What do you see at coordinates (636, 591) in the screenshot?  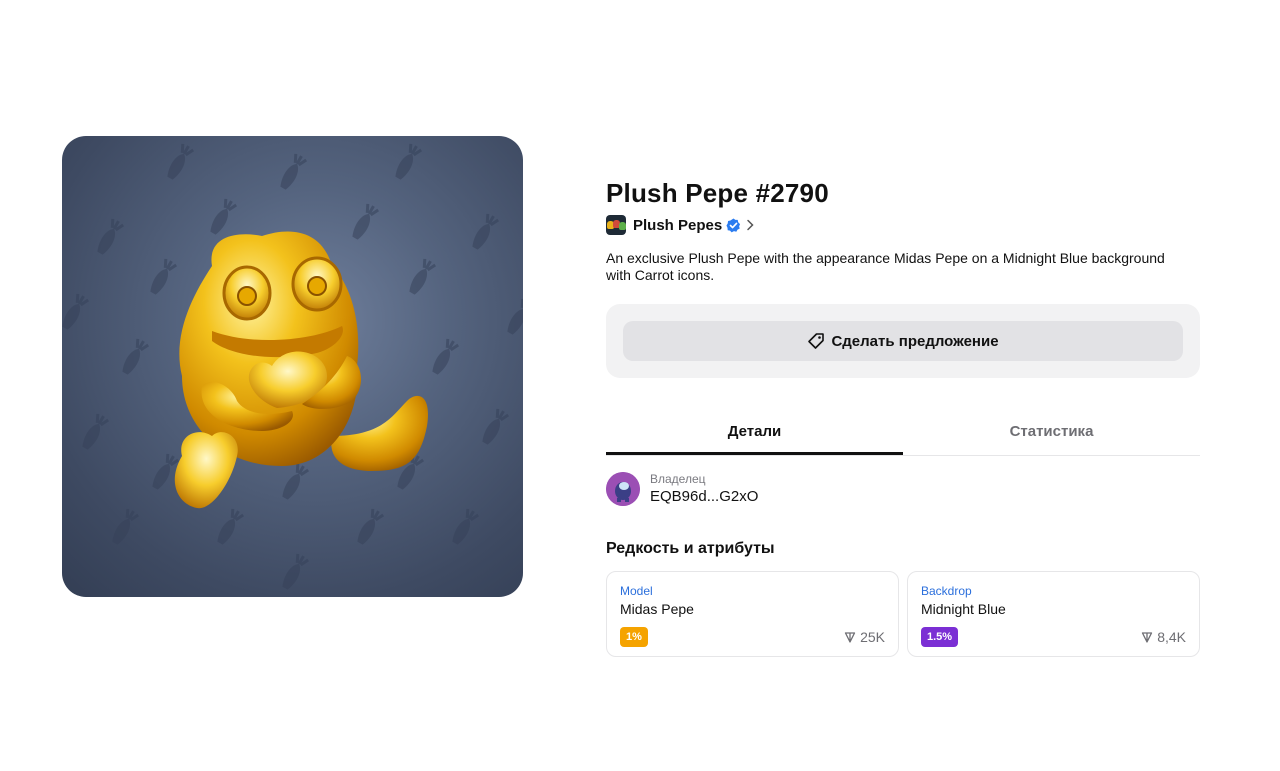 I see `attribute-type: Model` at bounding box center [636, 591].